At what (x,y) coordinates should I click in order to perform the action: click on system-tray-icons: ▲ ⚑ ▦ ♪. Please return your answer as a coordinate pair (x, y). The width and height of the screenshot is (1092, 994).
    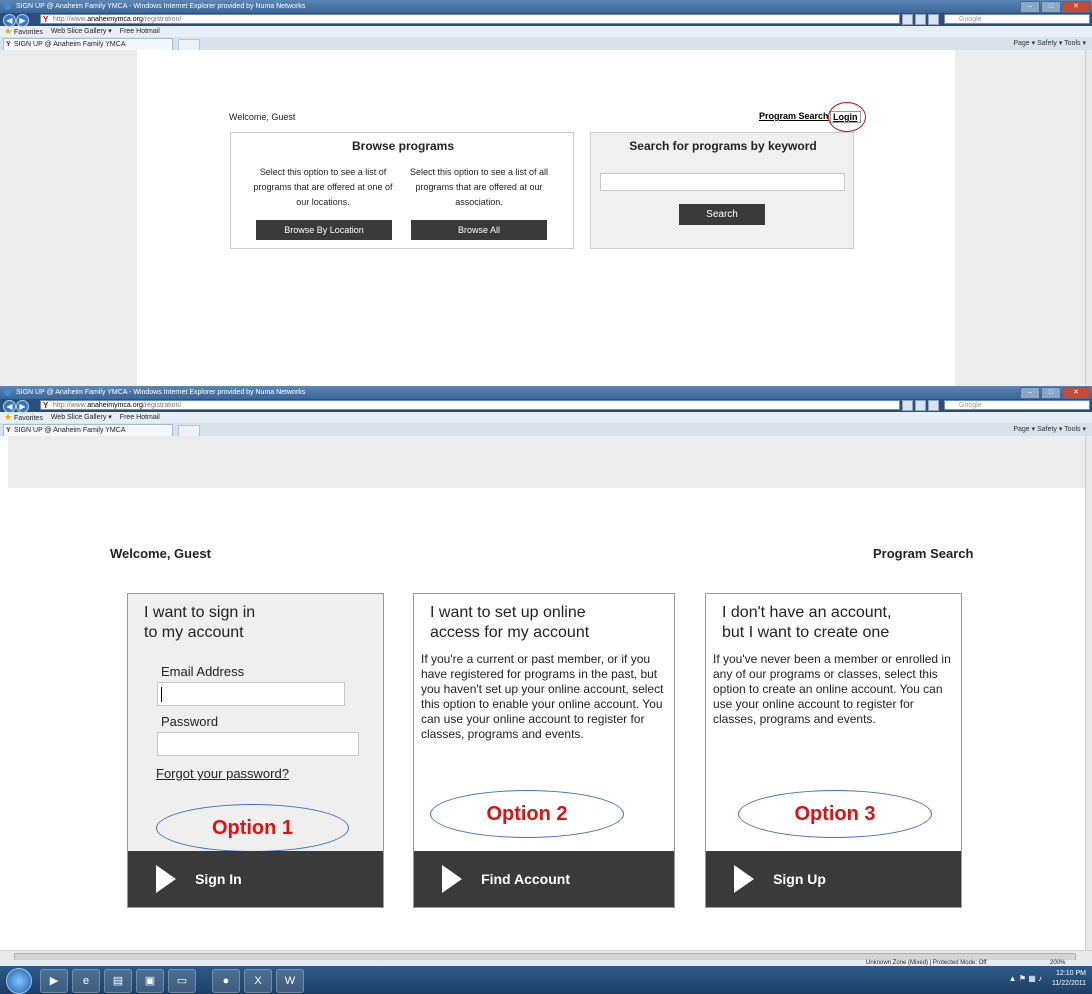
    Looking at the image, I should click on (1025, 978).